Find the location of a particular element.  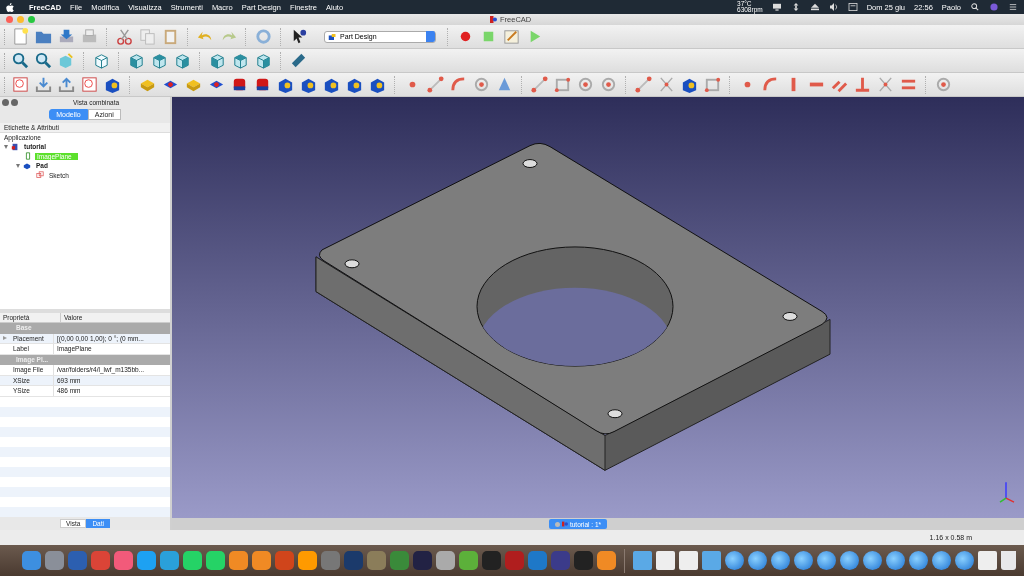

search-icon is located at coordinates (975, 7).